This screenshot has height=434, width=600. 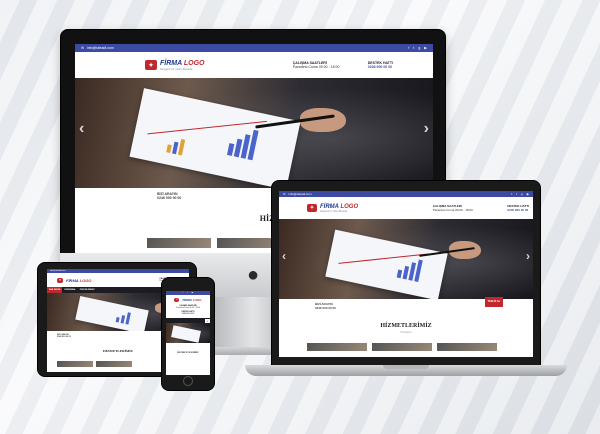 I want to click on services-subtitle: Hizmetleri, so click(x=406, y=332).